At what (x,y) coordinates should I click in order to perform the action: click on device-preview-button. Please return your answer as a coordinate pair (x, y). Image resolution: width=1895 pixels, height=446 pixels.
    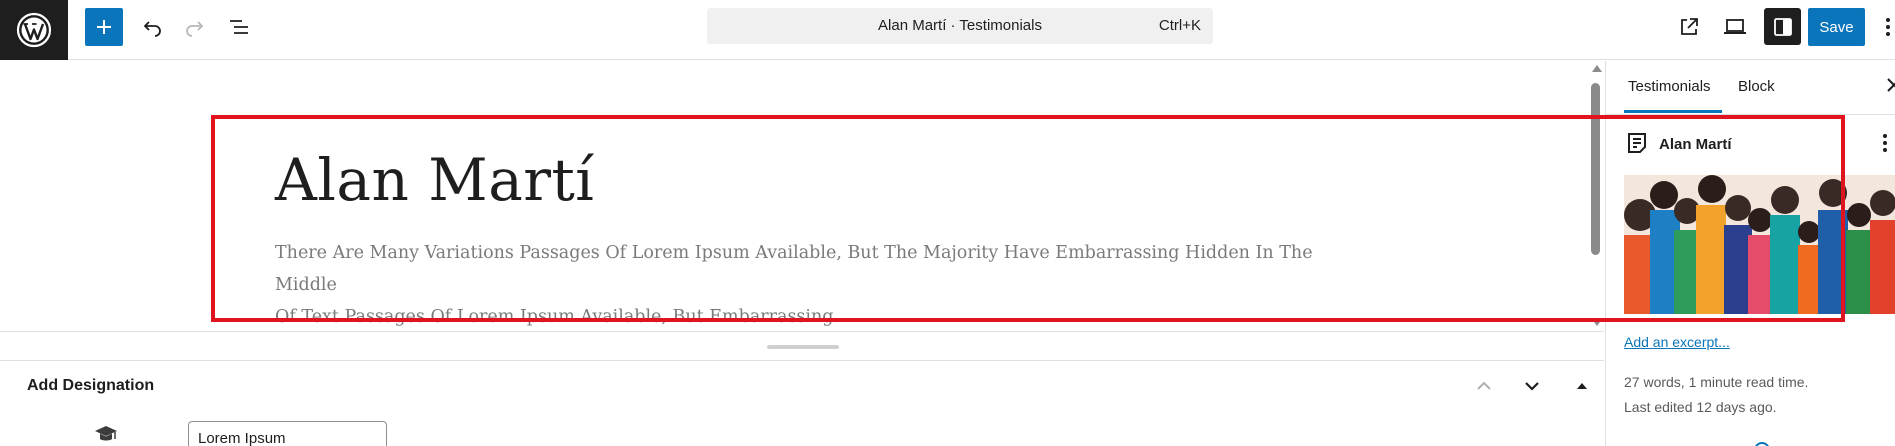
    Looking at the image, I should click on (1735, 27).